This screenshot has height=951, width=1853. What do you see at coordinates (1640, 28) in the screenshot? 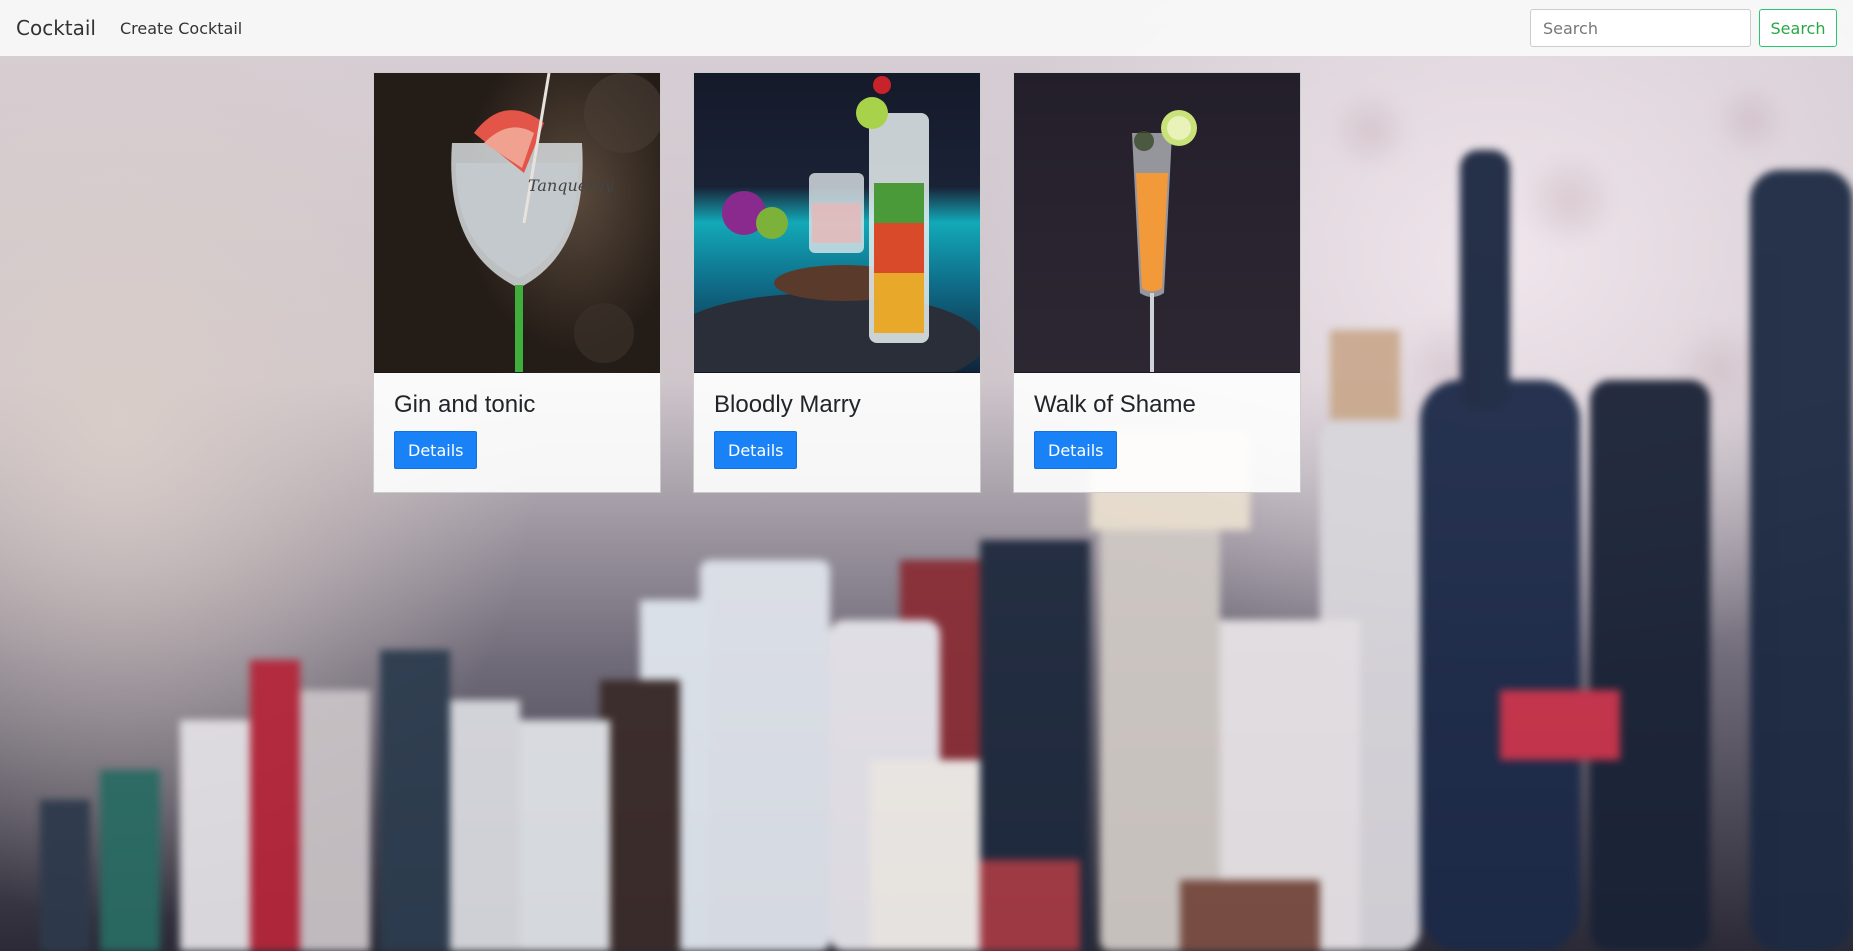
I see `search-input` at bounding box center [1640, 28].